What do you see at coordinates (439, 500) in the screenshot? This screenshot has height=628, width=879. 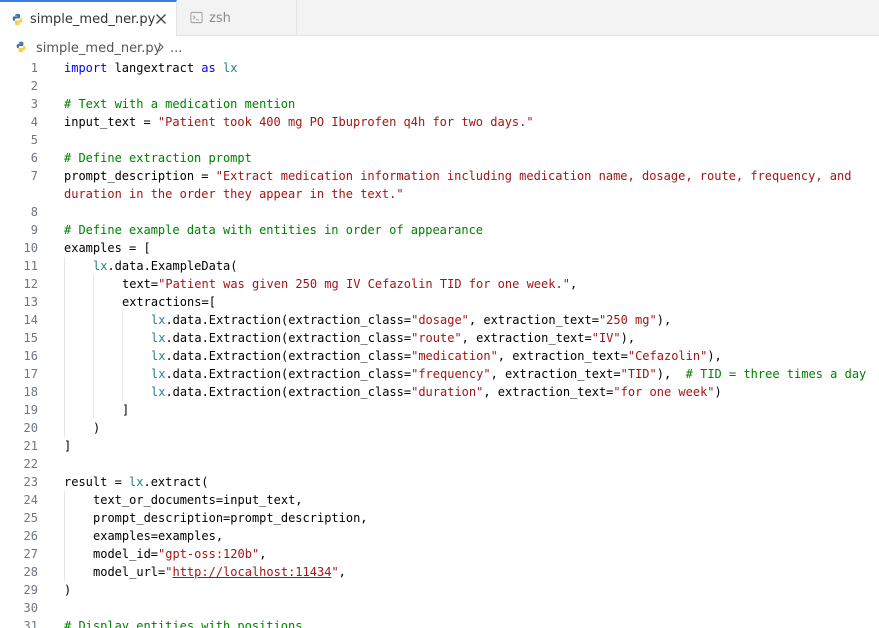 I see `code-line: 24 text_or_documents=input_text,` at bounding box center [439, 500].